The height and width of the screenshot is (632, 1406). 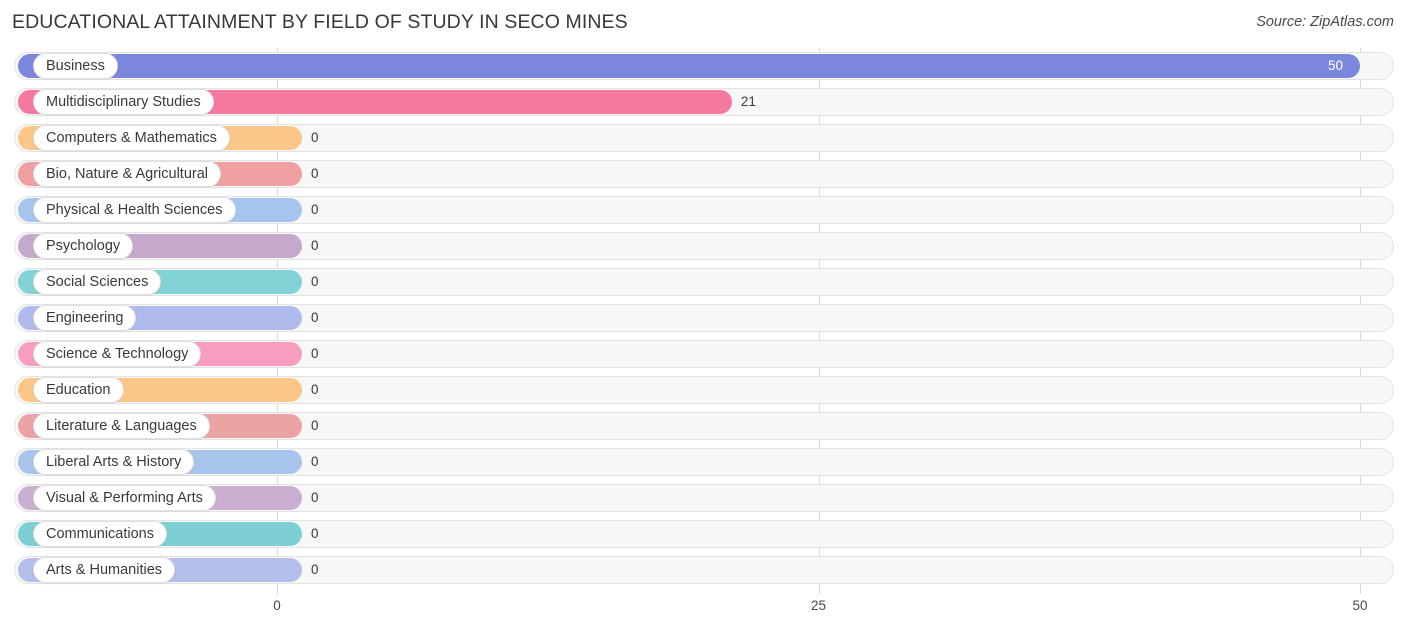 I want to click on chart-row: Liberal Arts & History 0, so click(x=703, y=462).